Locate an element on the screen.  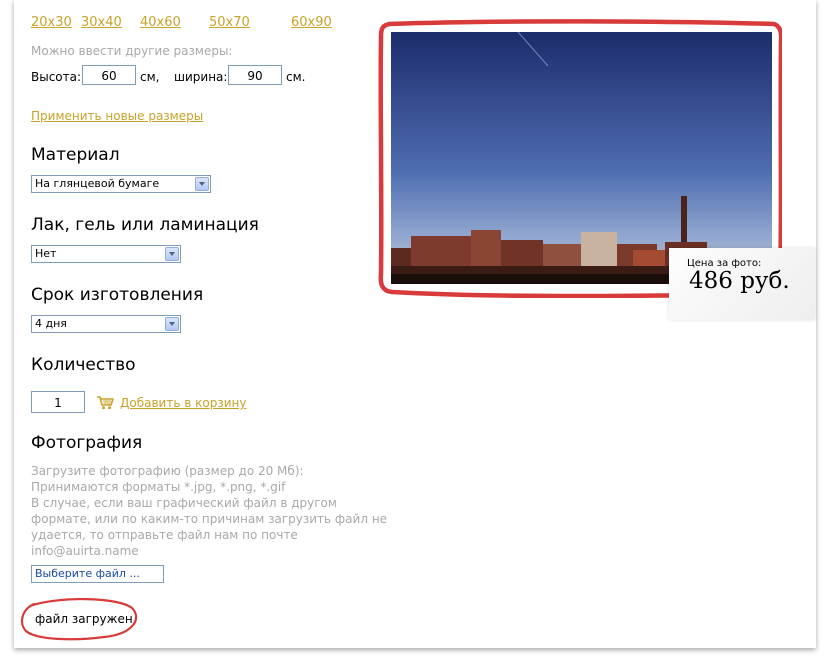
upload-info-line: info@auirta.name is located at coordinates (85, 551).